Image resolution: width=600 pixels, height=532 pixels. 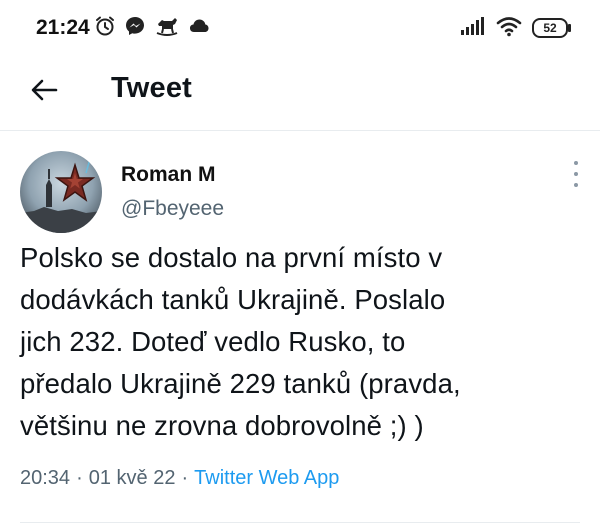 What do you see at coordinates (300, 522) in the screenshot?
I see `divider` at bounding box center [300, 522].